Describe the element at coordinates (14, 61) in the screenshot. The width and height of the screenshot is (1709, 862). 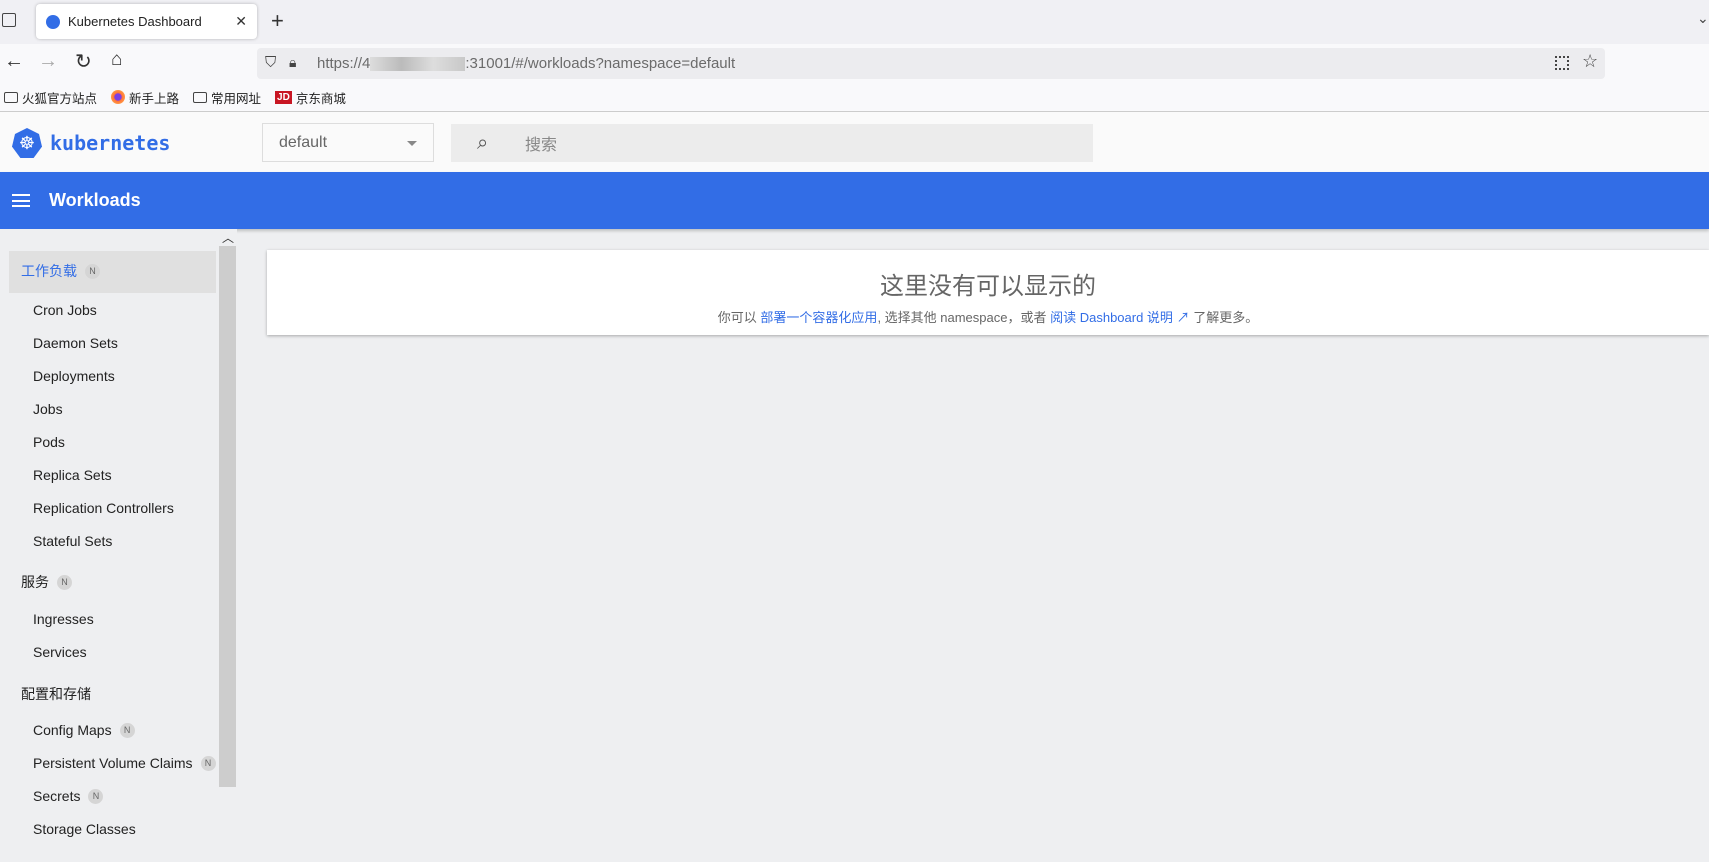
I see `back-icon: ←` at that location.